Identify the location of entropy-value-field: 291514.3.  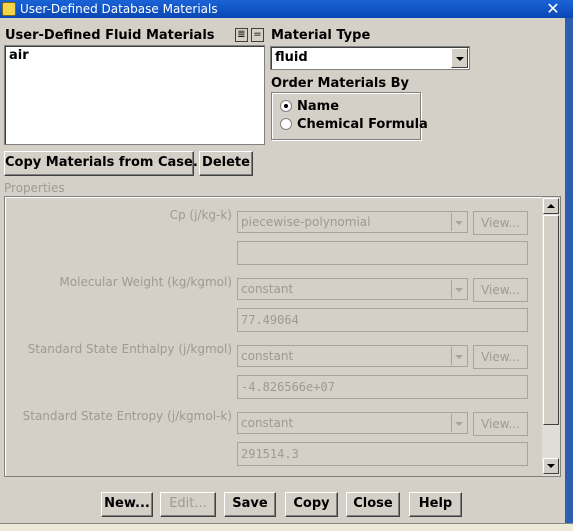
(382, 454).